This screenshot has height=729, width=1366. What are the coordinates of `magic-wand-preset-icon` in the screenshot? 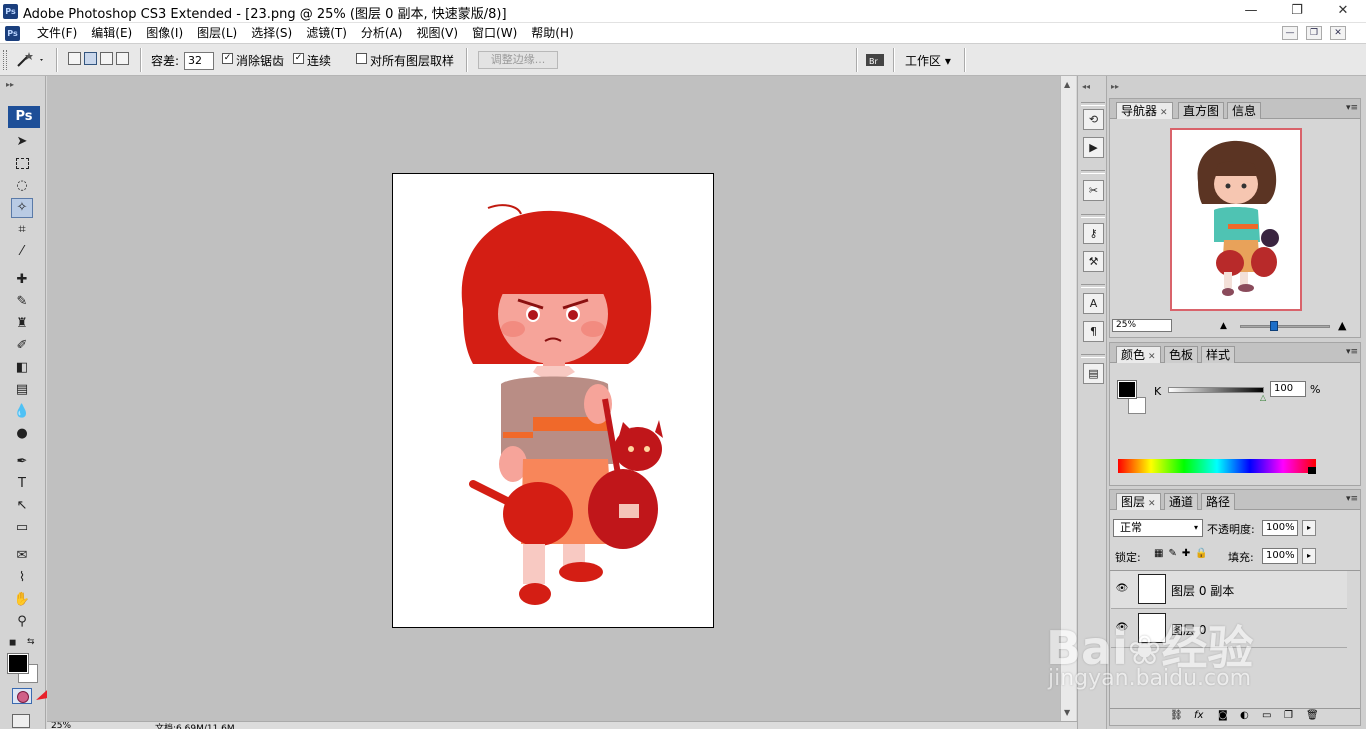 It's located at (29, 60).